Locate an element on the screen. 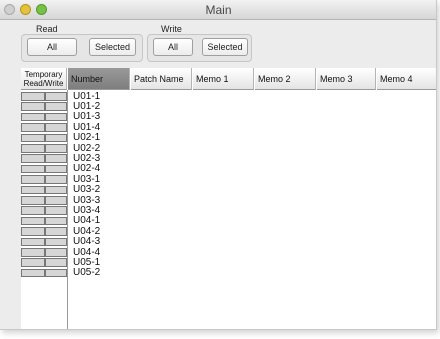  patch-number-cell: U01-1 is located at coordinates (86, 96).